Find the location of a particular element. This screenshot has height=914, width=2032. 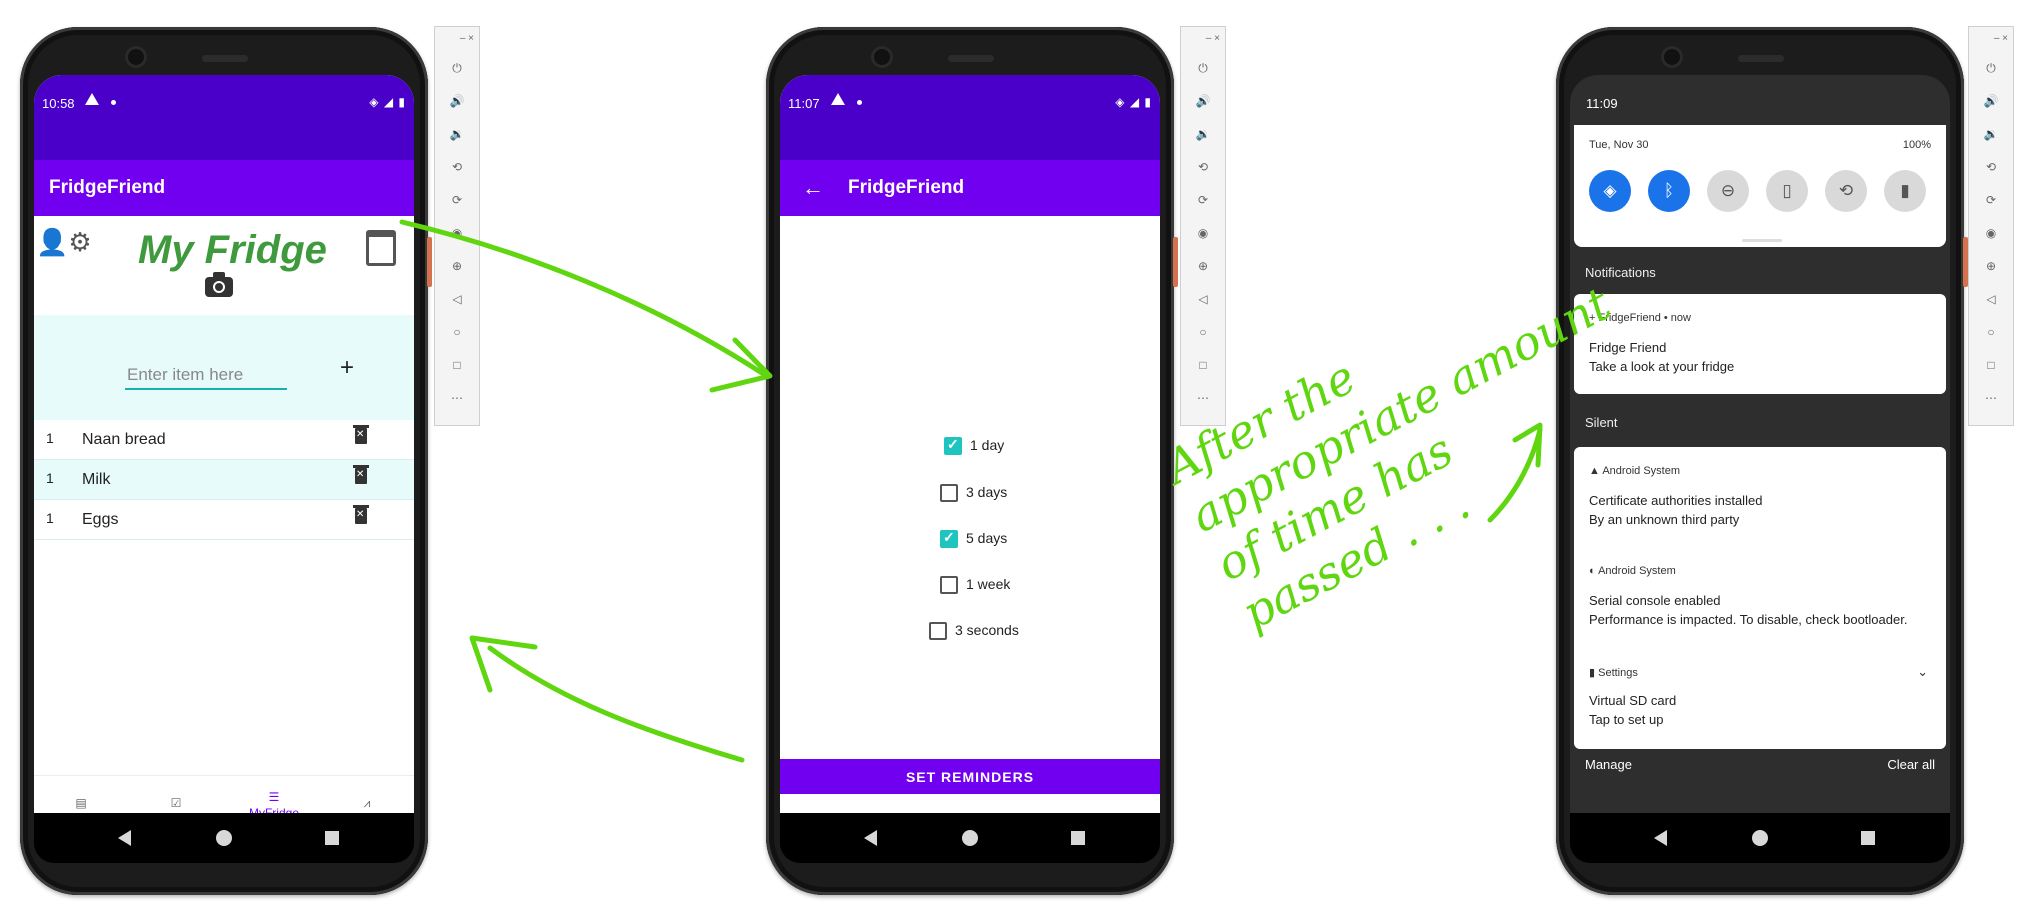

auto-rotate-icon: ⟲ is located at coordinates (1846, 191).